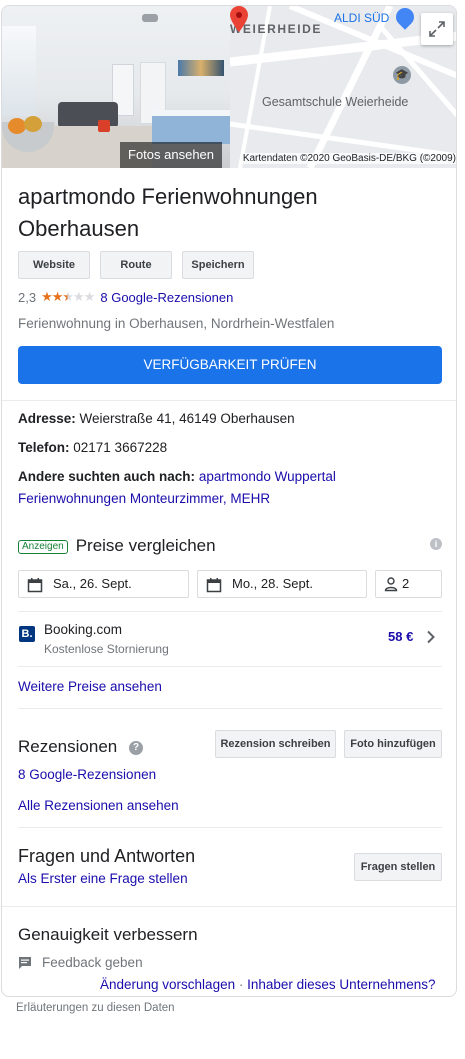 This screenshot has height=1059, width=465. Describe the element at coordinates (230, 365) in the screenshot. I see `check-availability-button: VERFÜGBARKEIT PRÜFEN` at that location.